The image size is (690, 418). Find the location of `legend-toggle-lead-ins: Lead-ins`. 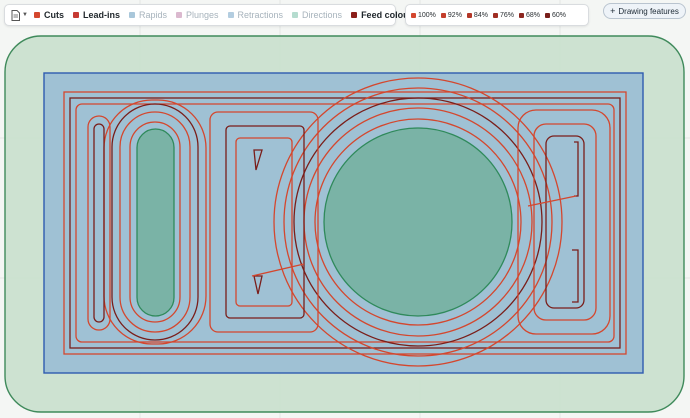

legend-toggle-lead-ins: Lead-ins is located at coordinates (96, 15).